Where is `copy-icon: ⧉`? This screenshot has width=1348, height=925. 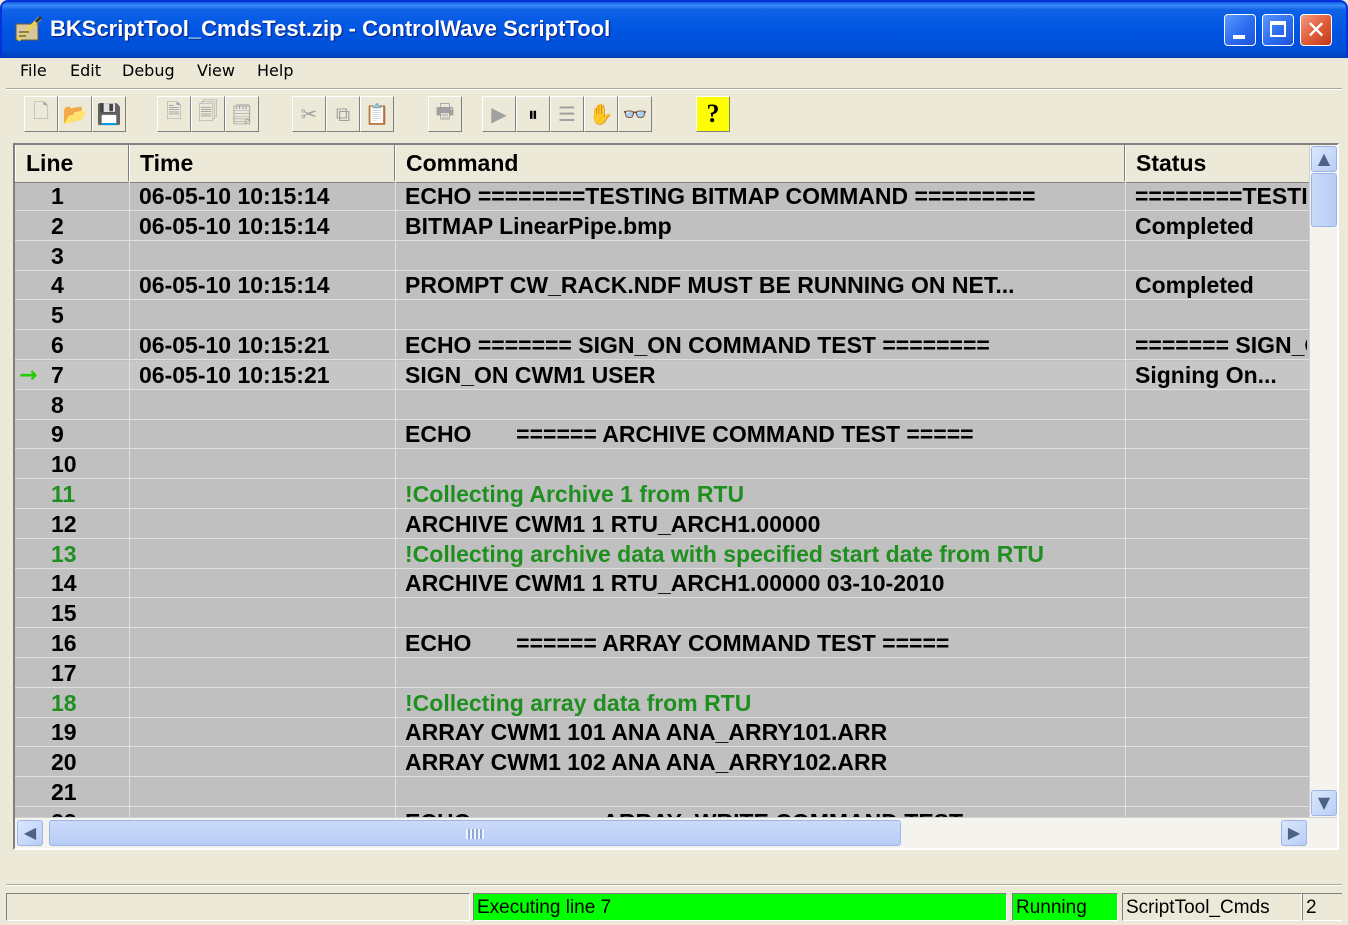
copy-icon: ⧉ is located at coordinates (343, 114).